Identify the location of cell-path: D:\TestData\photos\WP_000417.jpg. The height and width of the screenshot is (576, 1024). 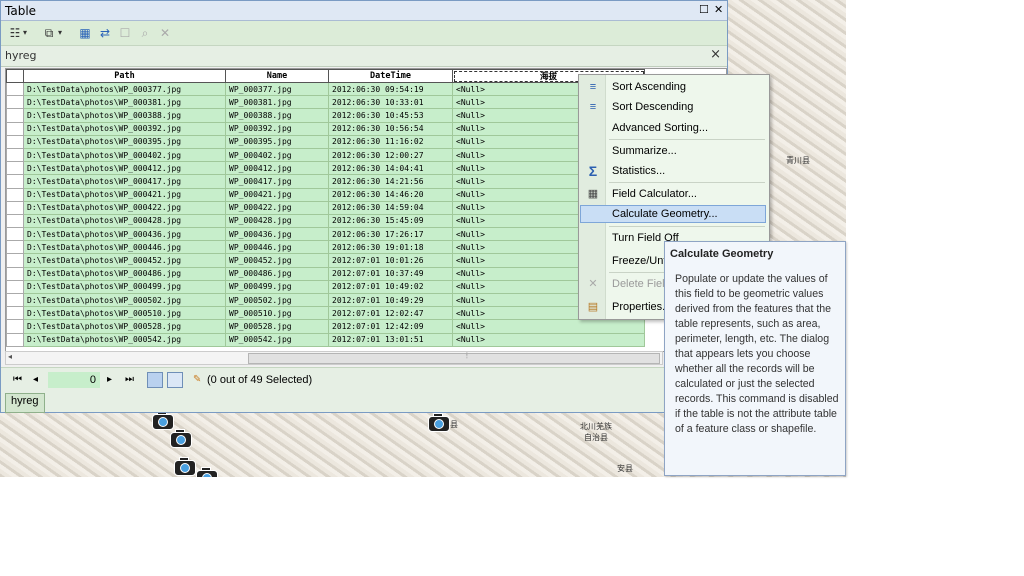
(124, 181).